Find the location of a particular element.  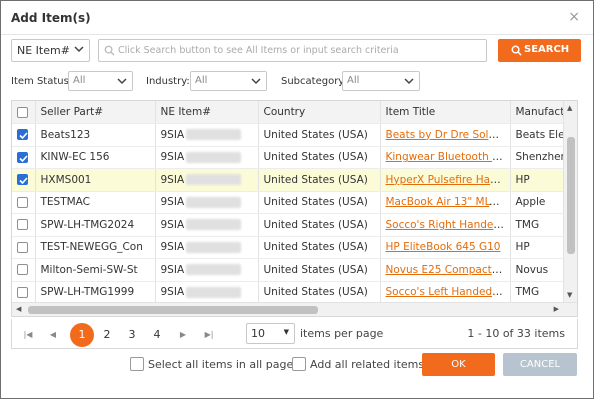

item-title-link: HyperX Pulsefire Haste is located at coordinates (446, 180).